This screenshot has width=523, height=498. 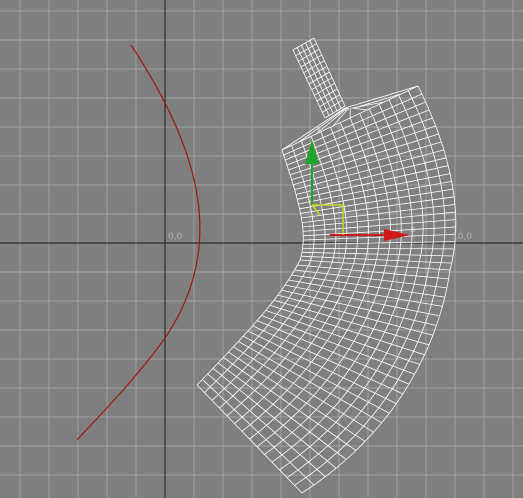 I want to click on origin-label: 0,0, so click(x=175, y=237).